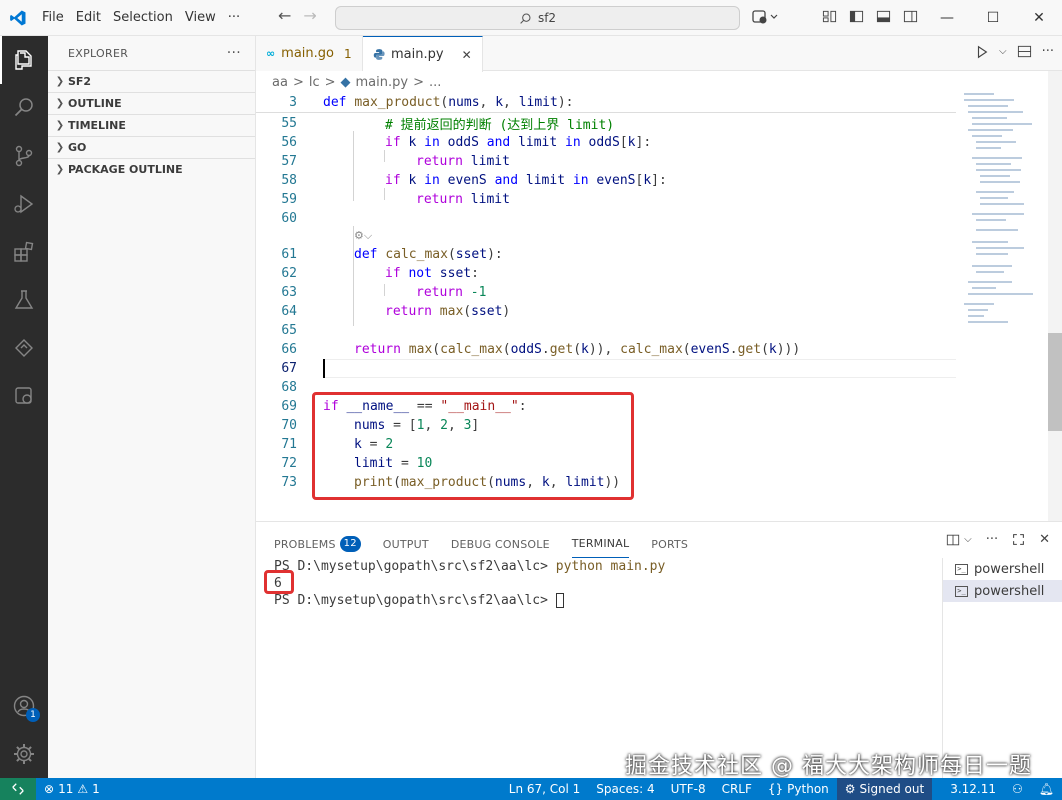 This screenshot has height=800, width=1062. What do you see at coordinates (317, 544) in the screenshot?
I see `tab-problems: PROBLEMS 12` at bounding box center [317, 544].